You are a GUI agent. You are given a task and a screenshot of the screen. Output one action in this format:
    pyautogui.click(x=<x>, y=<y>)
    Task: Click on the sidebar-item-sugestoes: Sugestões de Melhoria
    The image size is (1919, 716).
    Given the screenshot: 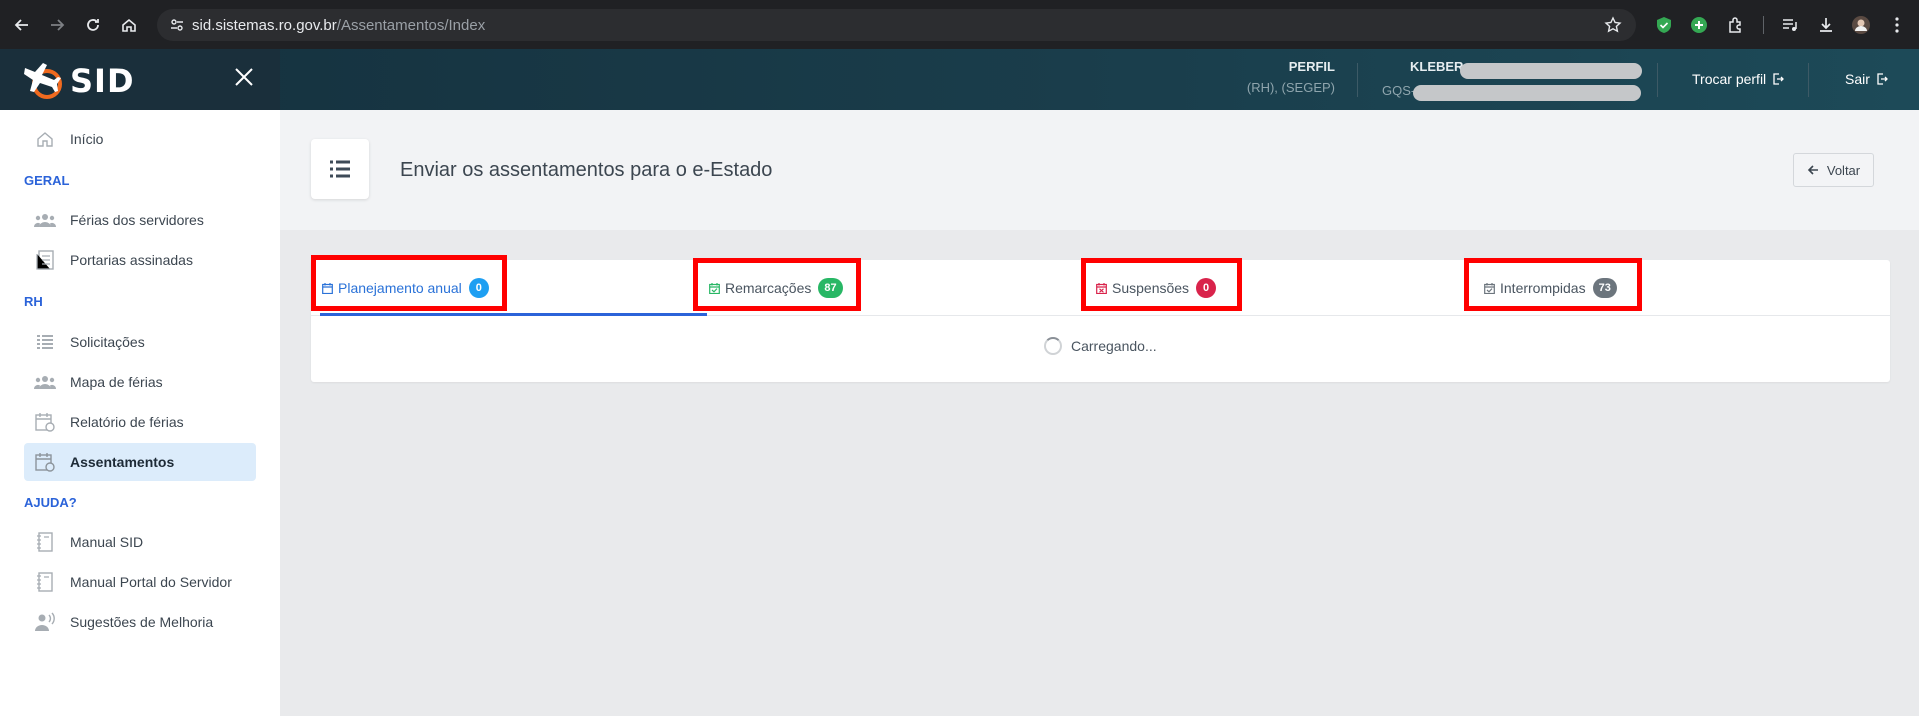 What is the action you would take?
    pyautogui.click(x=140, y=622)
    